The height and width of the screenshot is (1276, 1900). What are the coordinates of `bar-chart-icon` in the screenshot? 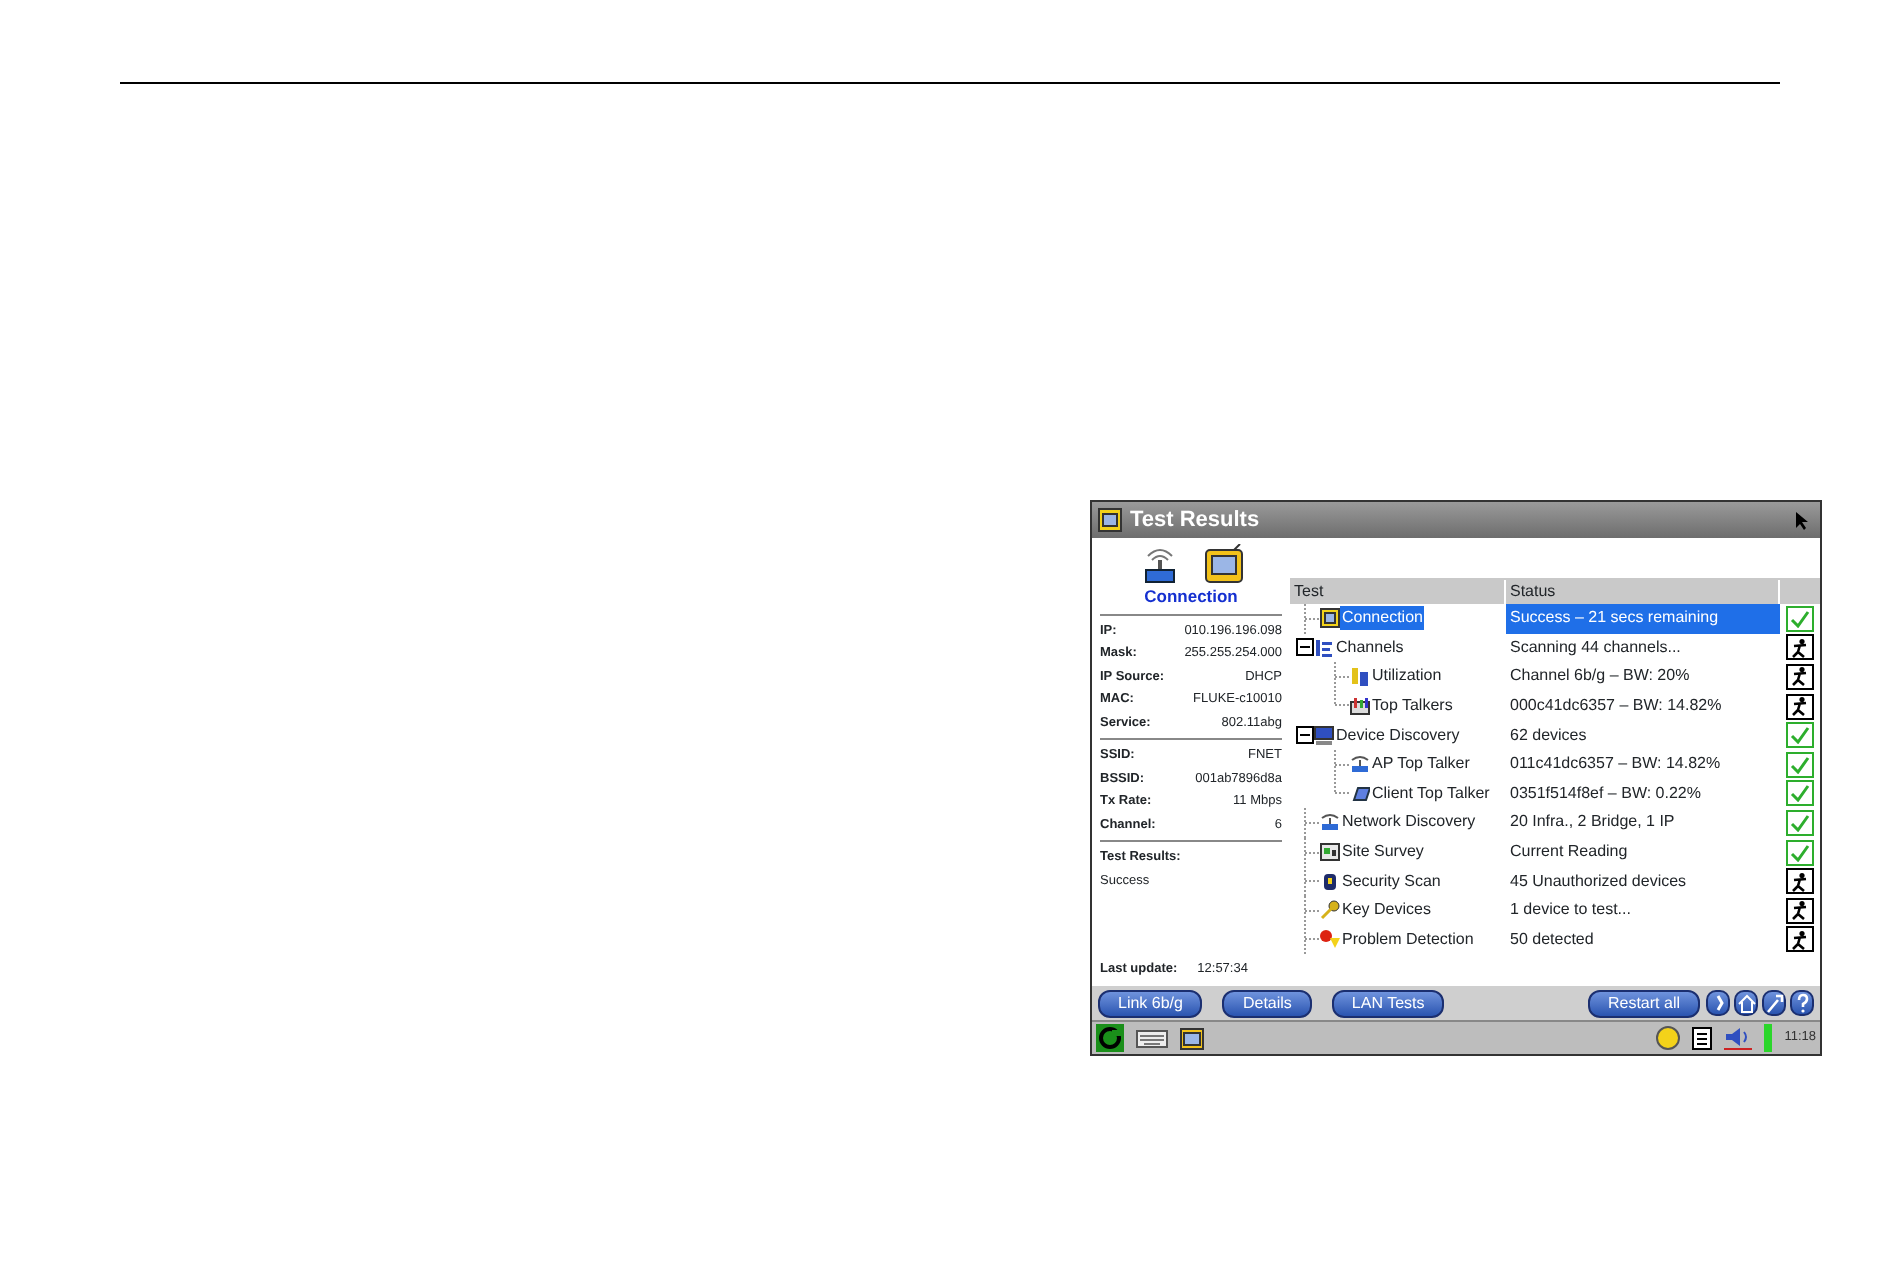 It's located at (1360, 706).